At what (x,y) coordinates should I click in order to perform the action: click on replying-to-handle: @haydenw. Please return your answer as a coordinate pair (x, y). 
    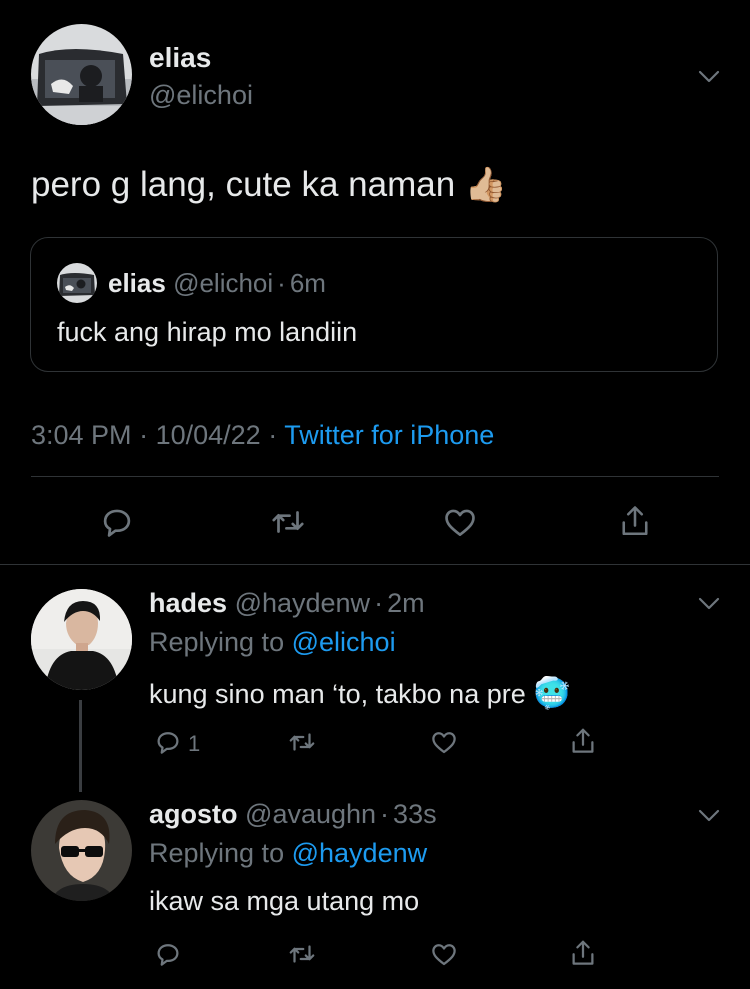
    Looking at the image, I should click on (360, 853).